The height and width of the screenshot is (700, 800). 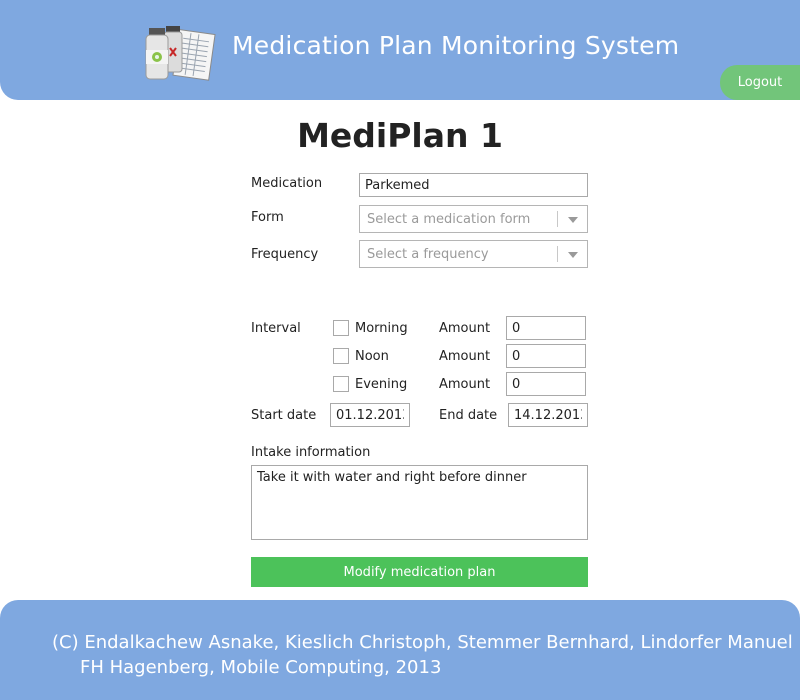 I want to click on morning-amount-input, so click(x=546, y=328).